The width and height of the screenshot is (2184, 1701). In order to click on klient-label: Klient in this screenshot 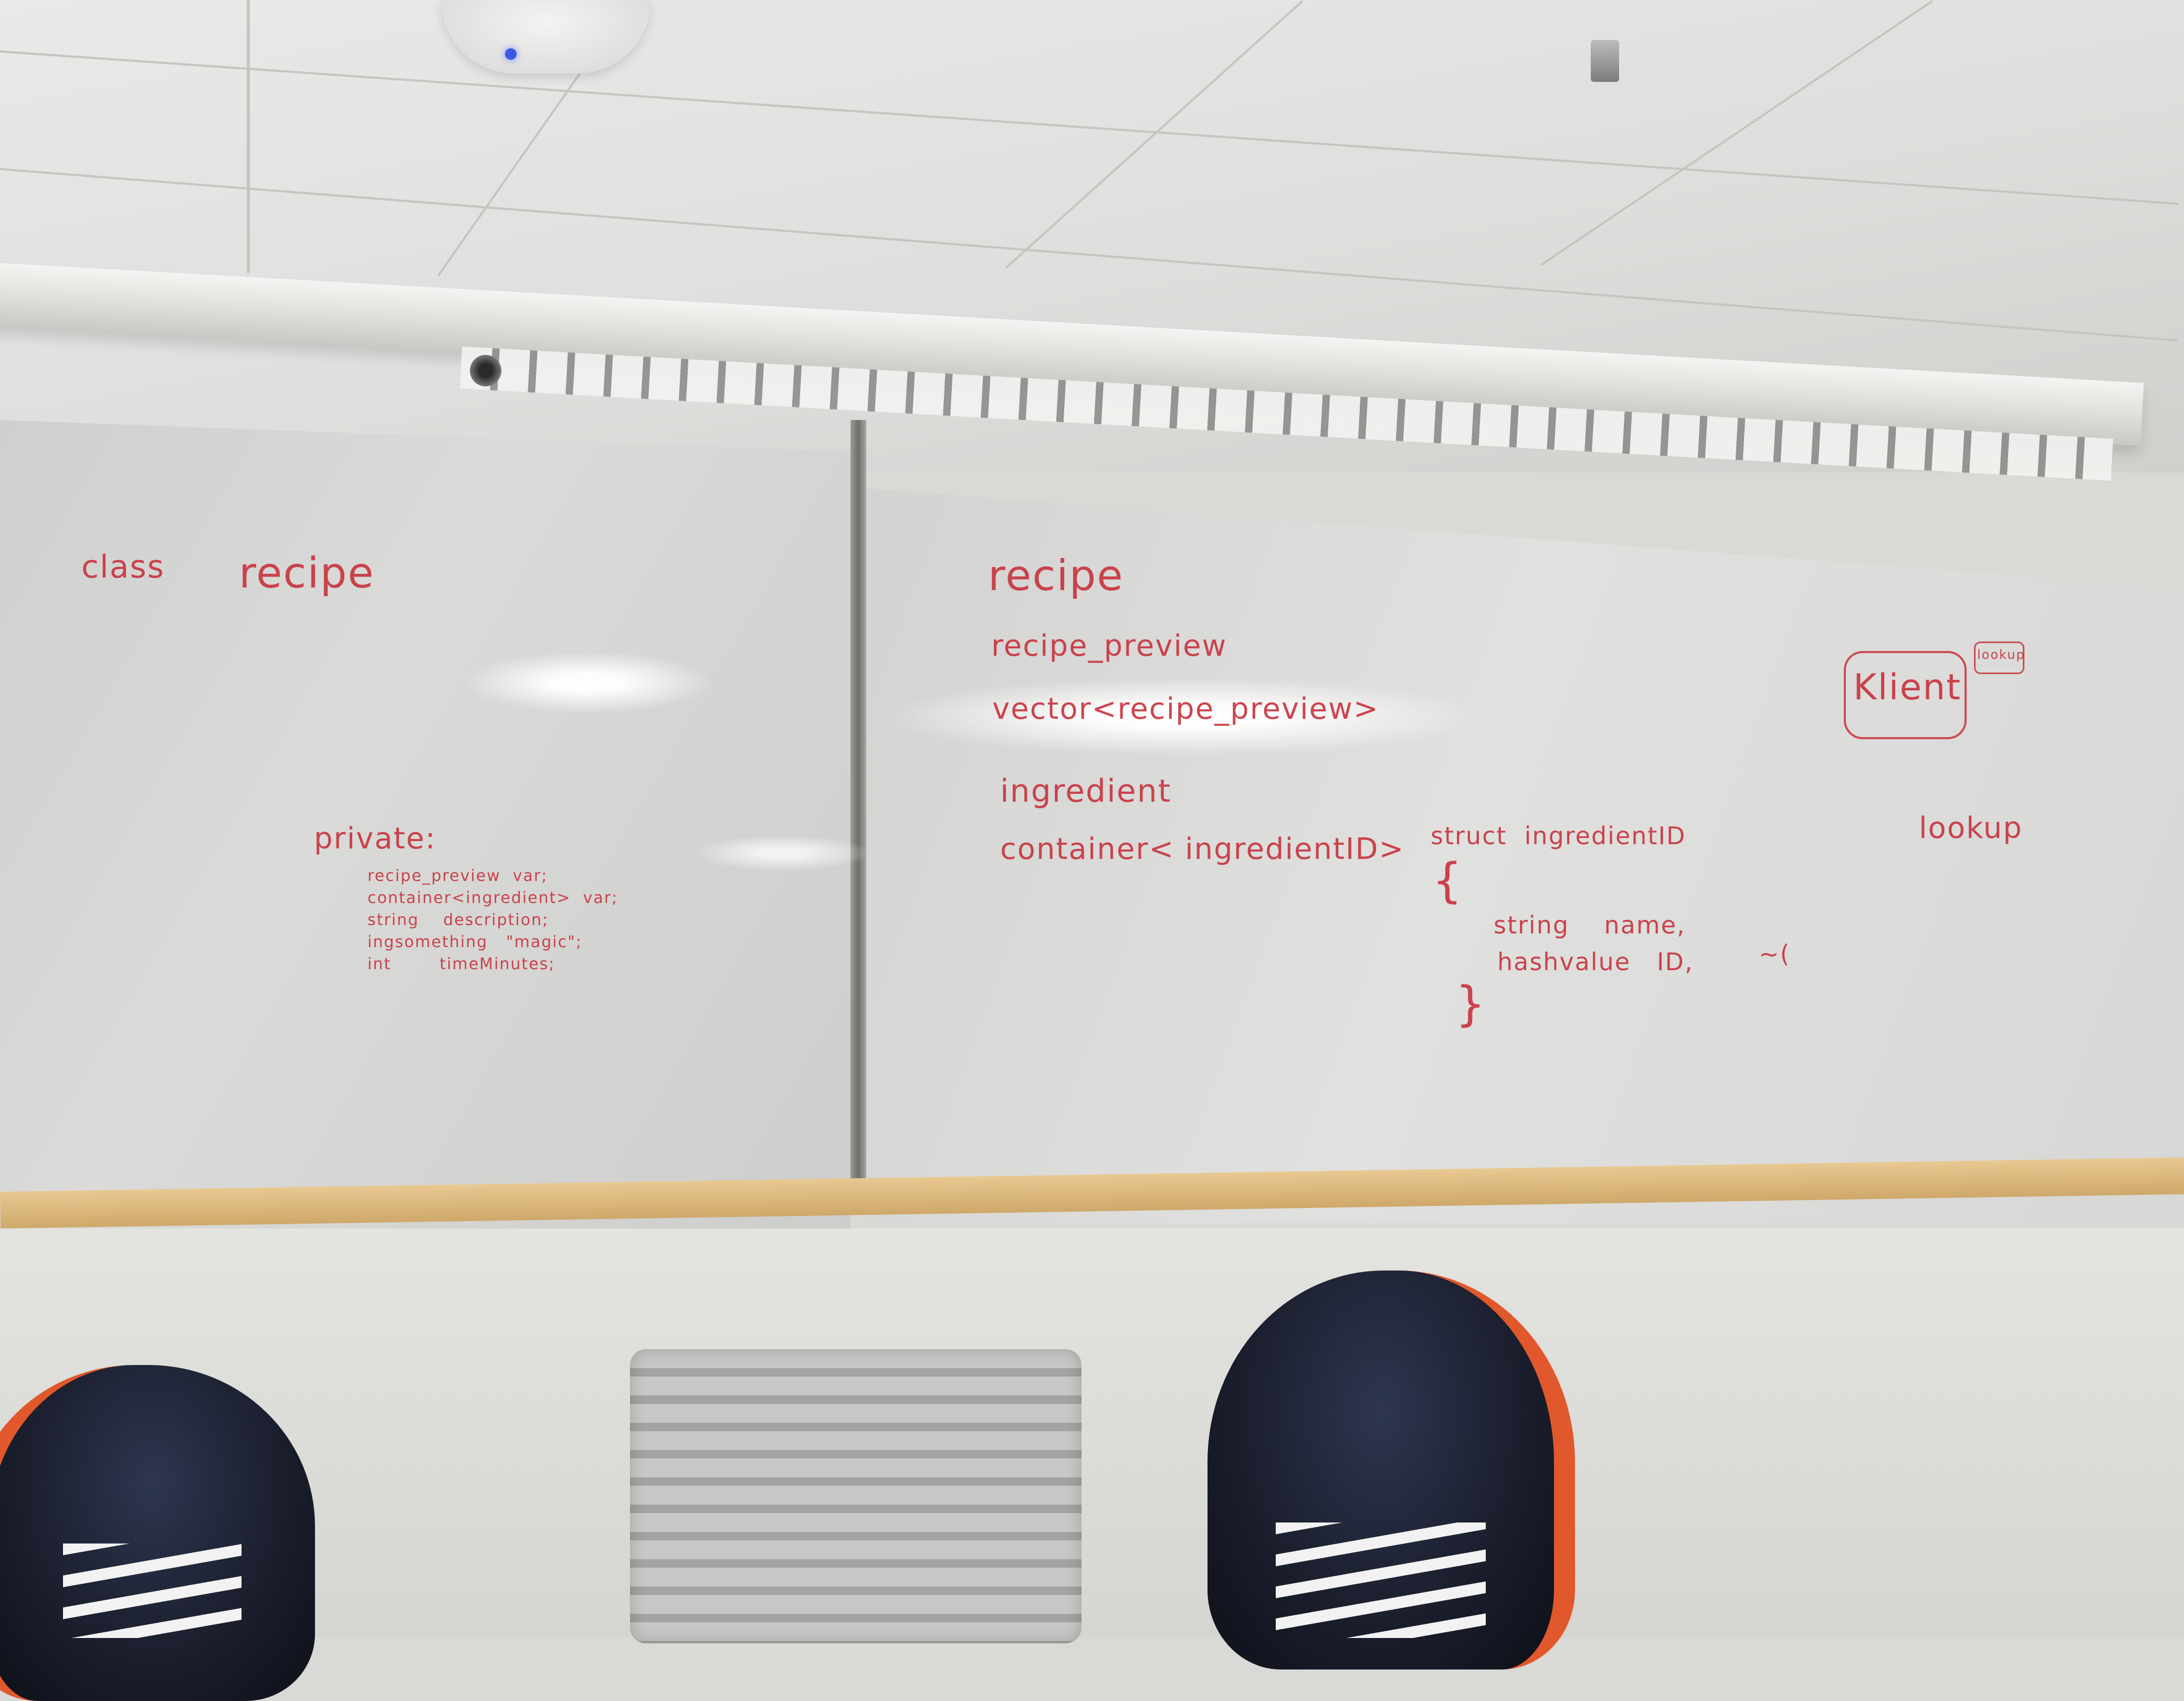, I will do `click(1907, 687)`.